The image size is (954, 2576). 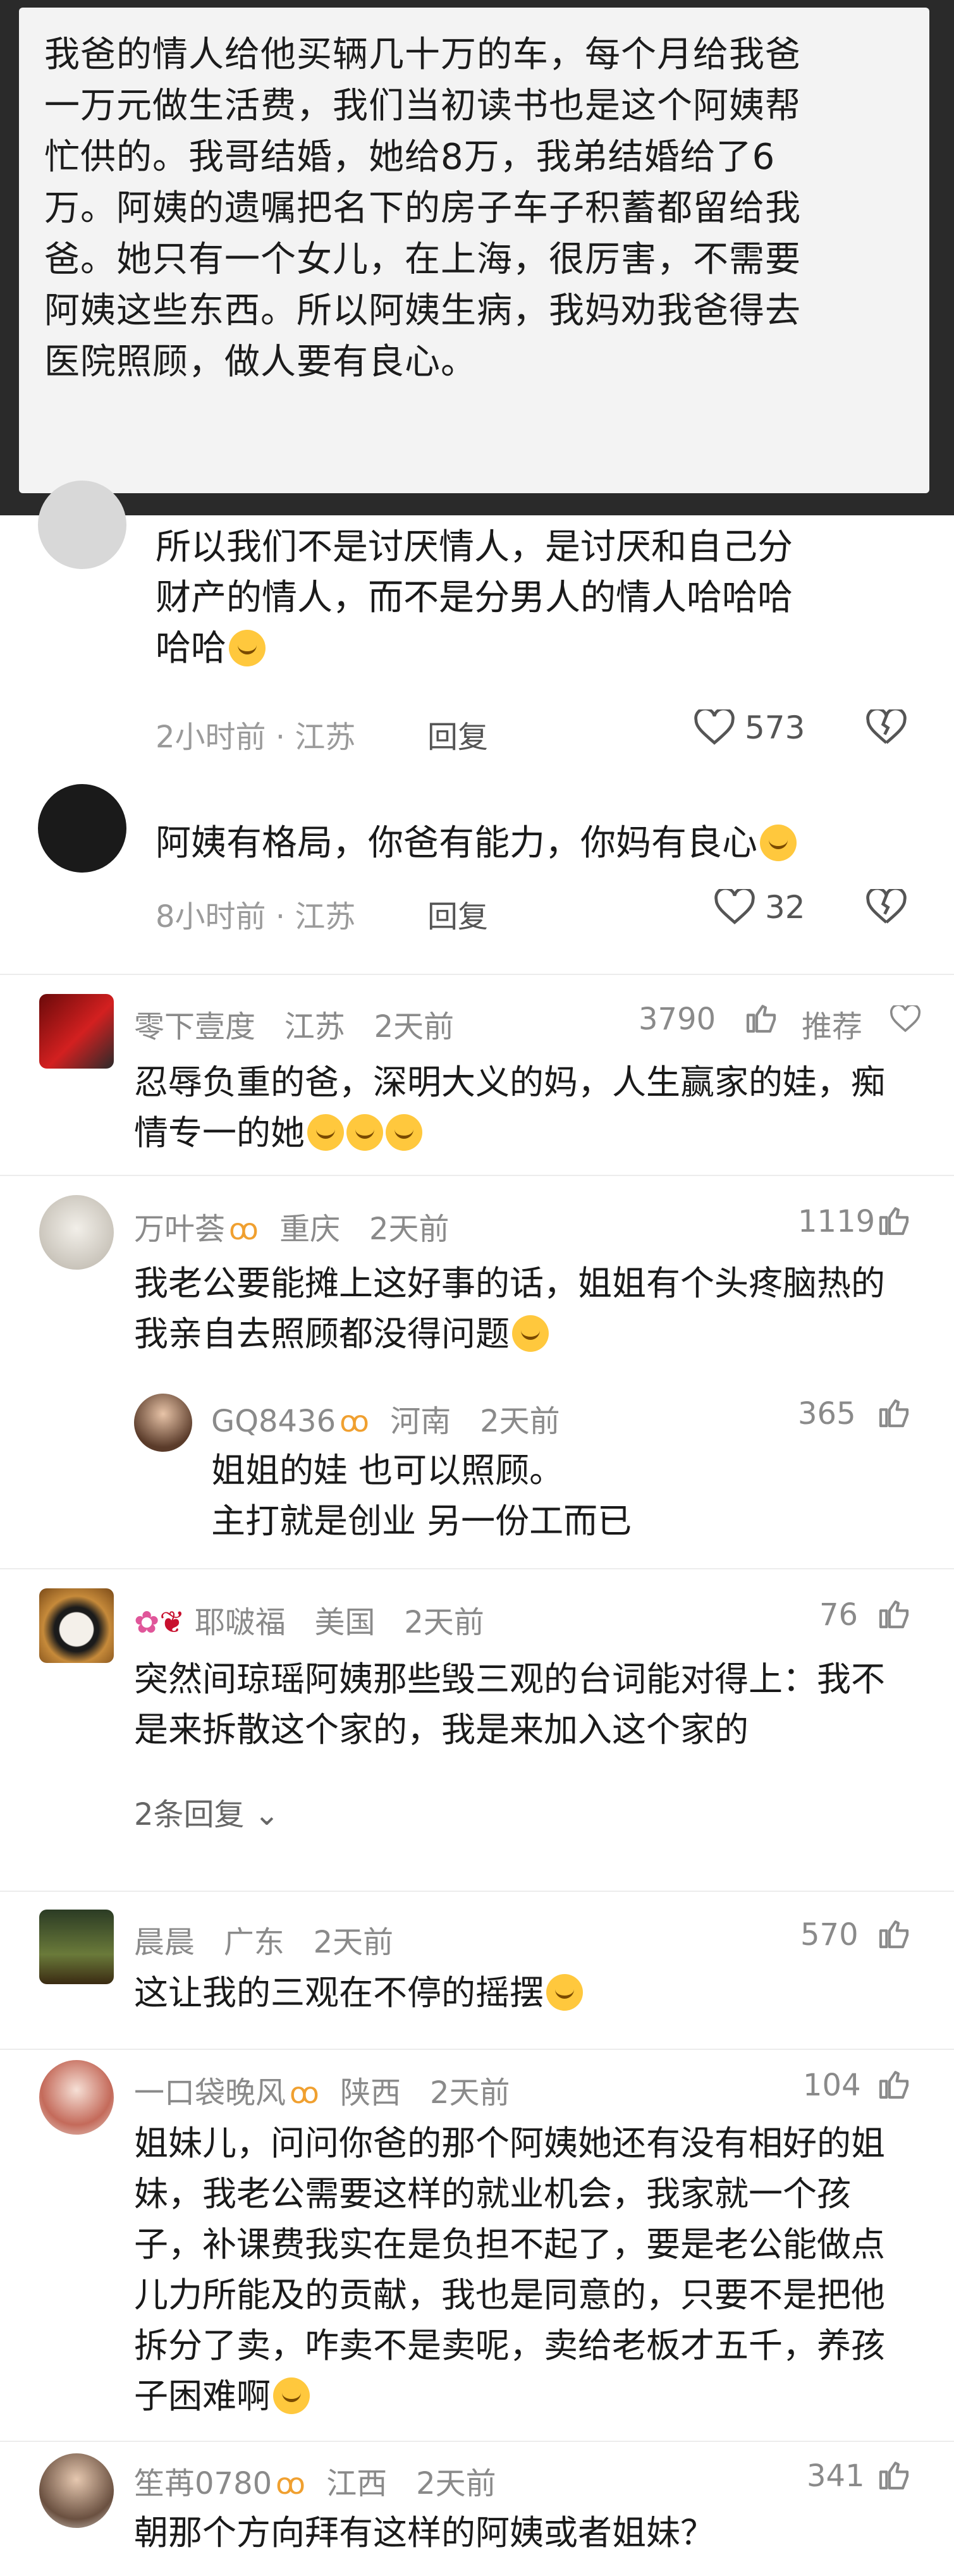 I want to click on like-count: 104, so click(x=832, y=2085).